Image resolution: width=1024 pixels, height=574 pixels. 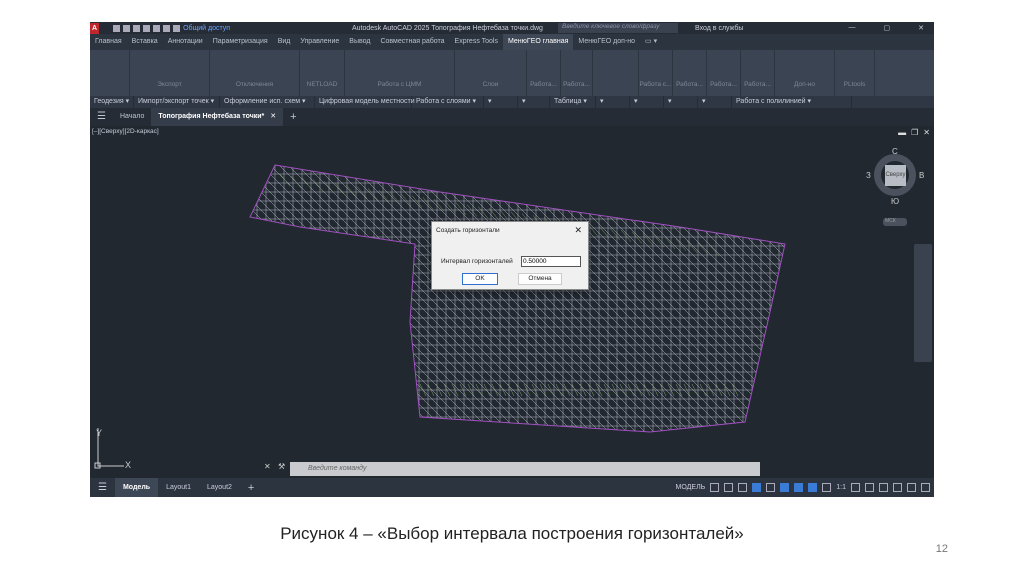 I want to click on annotation-scale: 1:1, so click(x=841, y=487).